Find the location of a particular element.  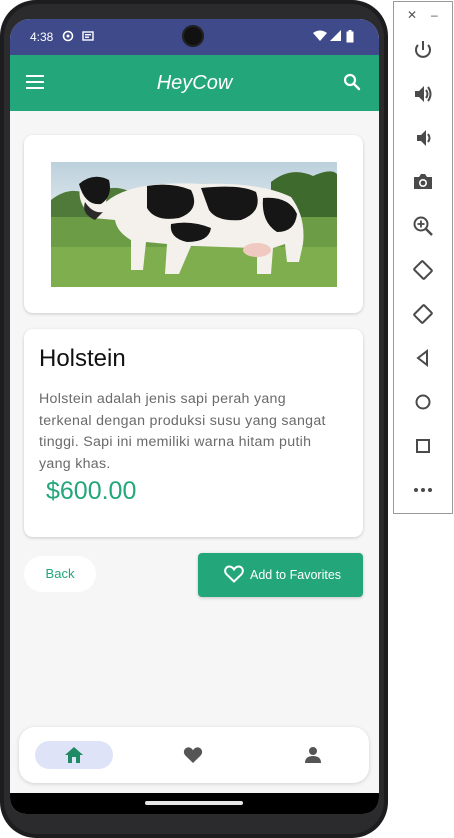

nav-favorites is located at coordinates (193, 755).